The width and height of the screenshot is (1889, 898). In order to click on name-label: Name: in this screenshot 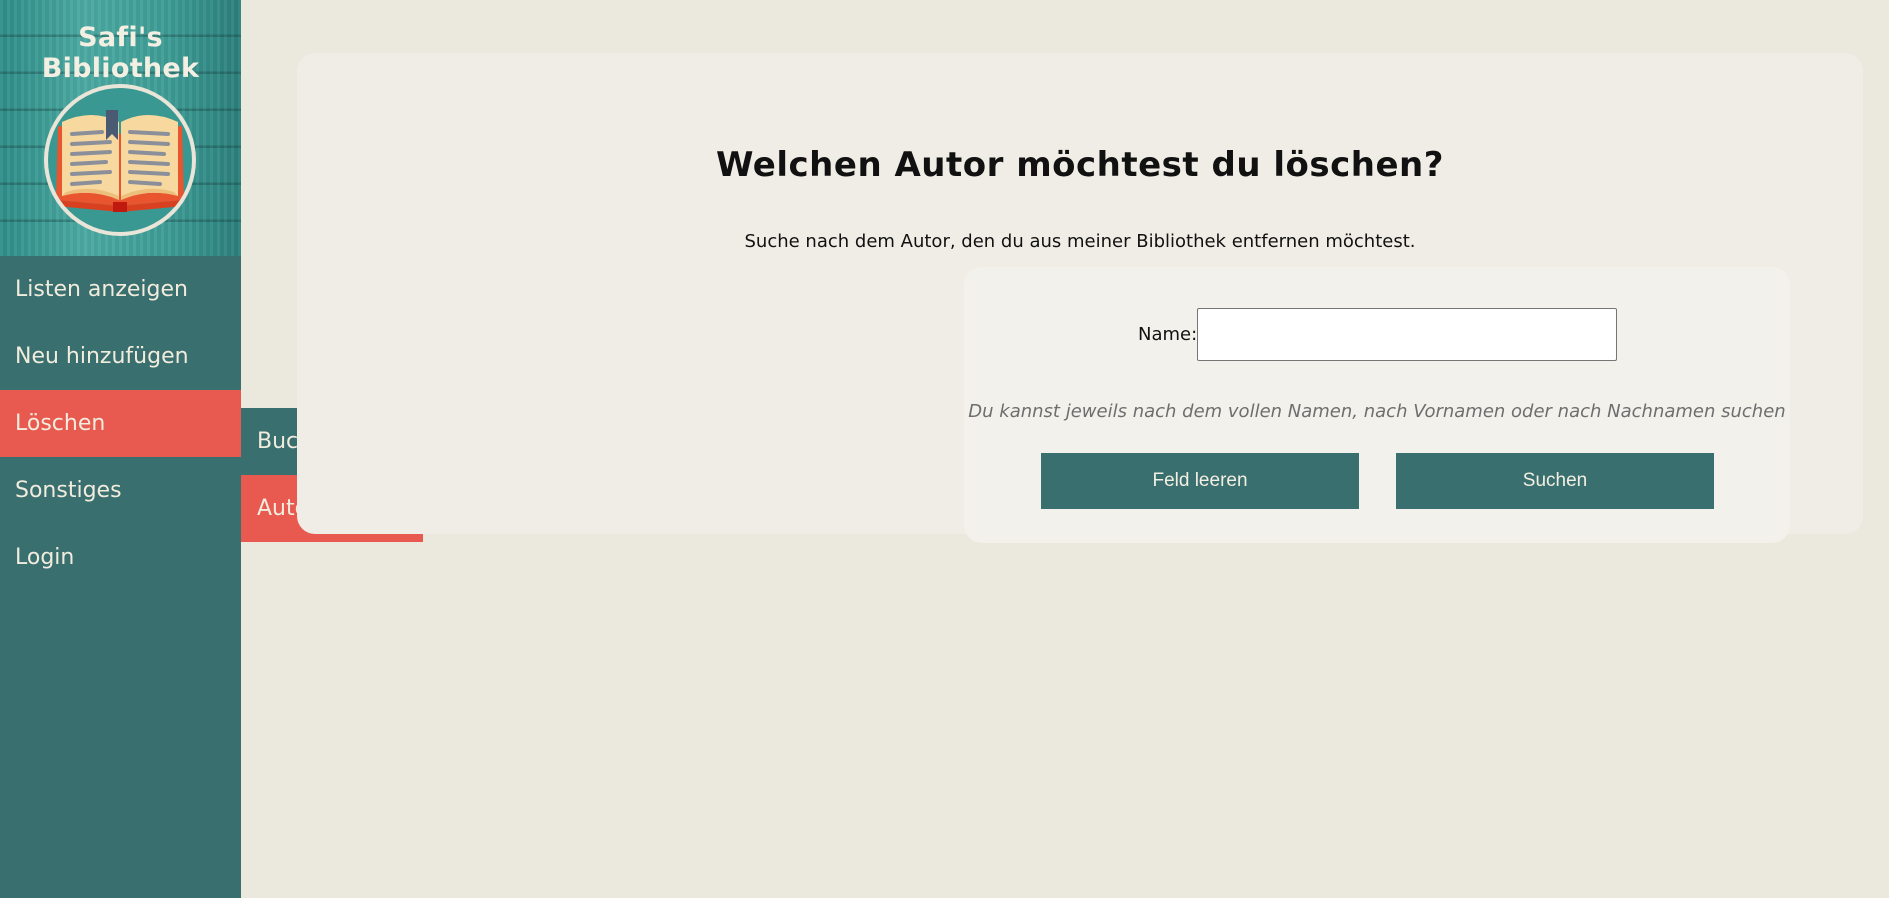, I will do `click(1168, 334)`.